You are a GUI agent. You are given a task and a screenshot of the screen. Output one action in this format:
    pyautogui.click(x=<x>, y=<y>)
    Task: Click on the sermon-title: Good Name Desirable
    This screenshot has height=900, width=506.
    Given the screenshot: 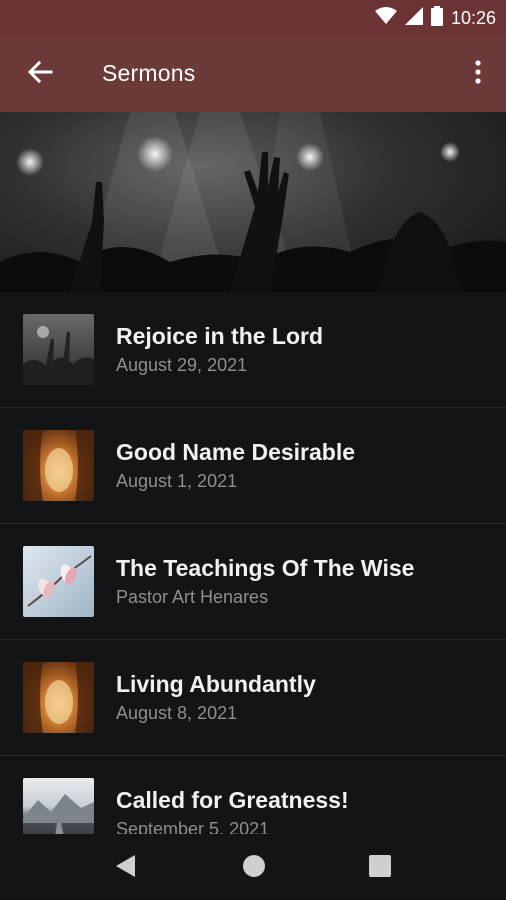 What is the action you would take?
    pyautogui.click(x=236, y=452)
    